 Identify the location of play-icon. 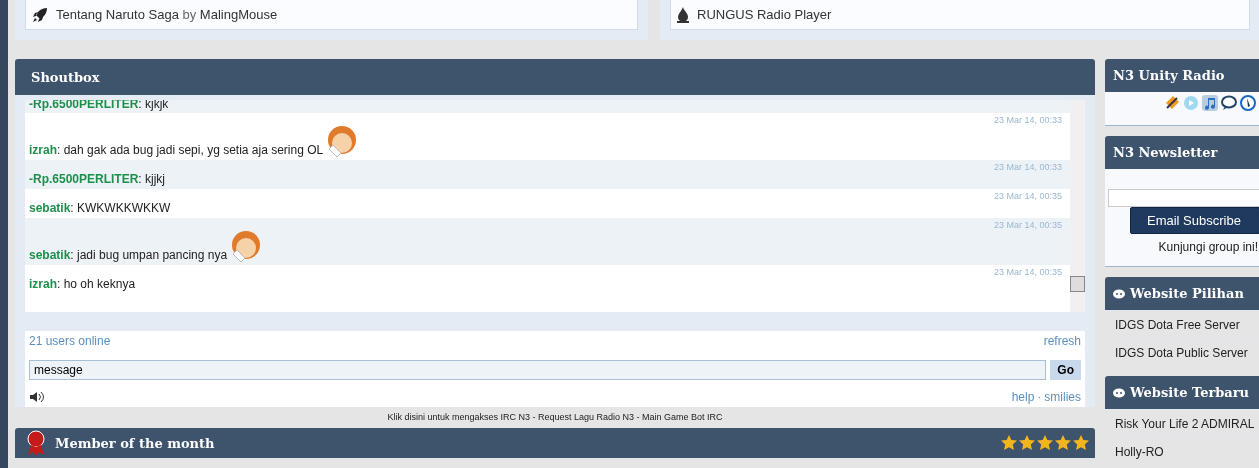
(1191, 103).